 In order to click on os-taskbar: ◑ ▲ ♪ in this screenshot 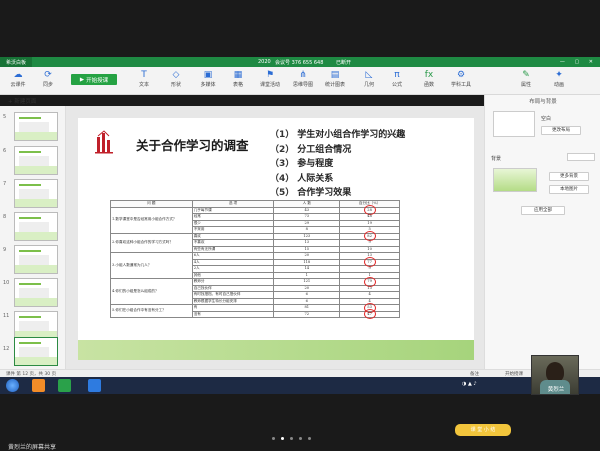, I will do `click(300, 385)`.